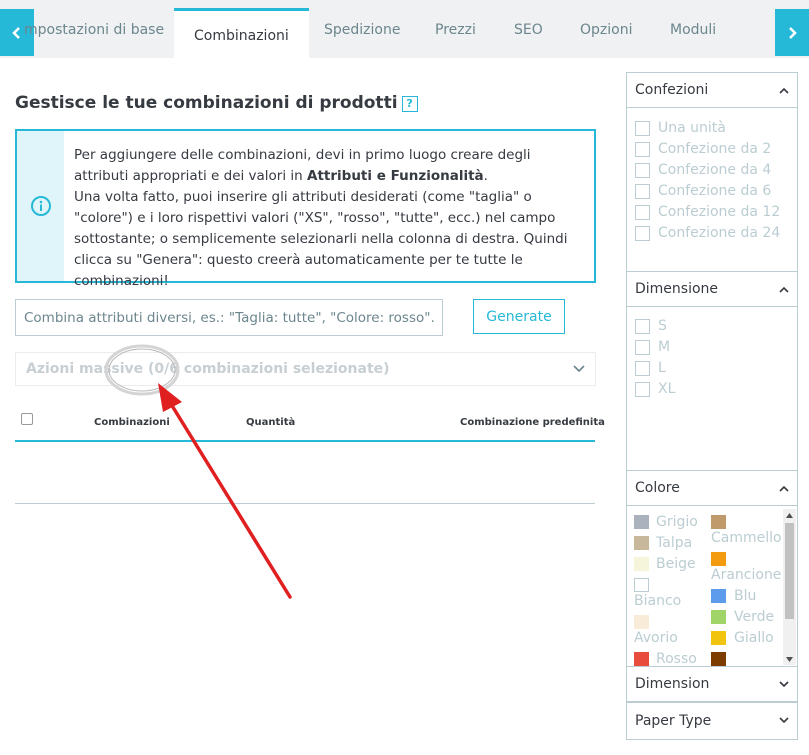 Image resolution: width=809 pixels, height=755 pixels. I want to click on column-combinazioni: Combinazioni, so click(132, 422).